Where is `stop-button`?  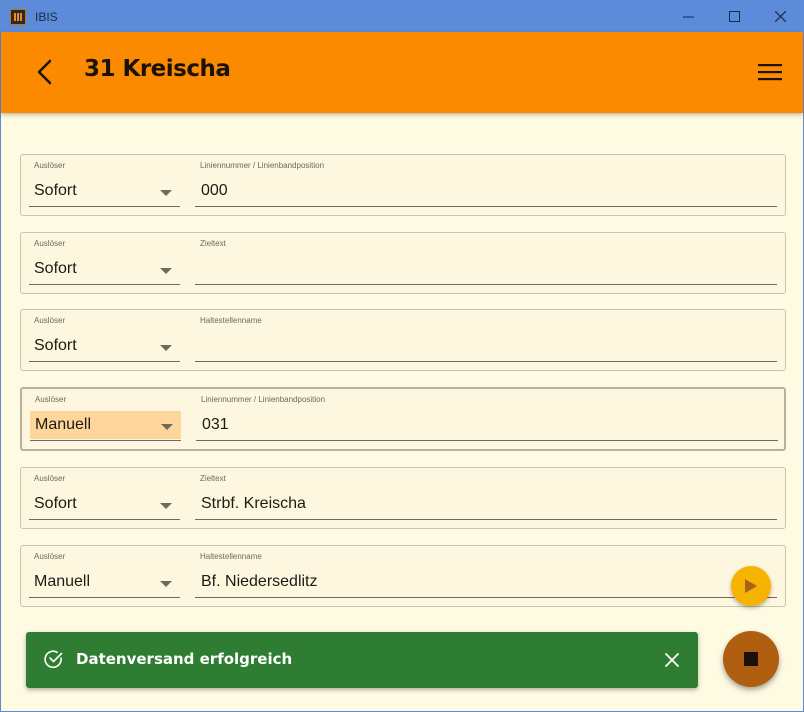 stop-button is located at coordinates (751, 659).